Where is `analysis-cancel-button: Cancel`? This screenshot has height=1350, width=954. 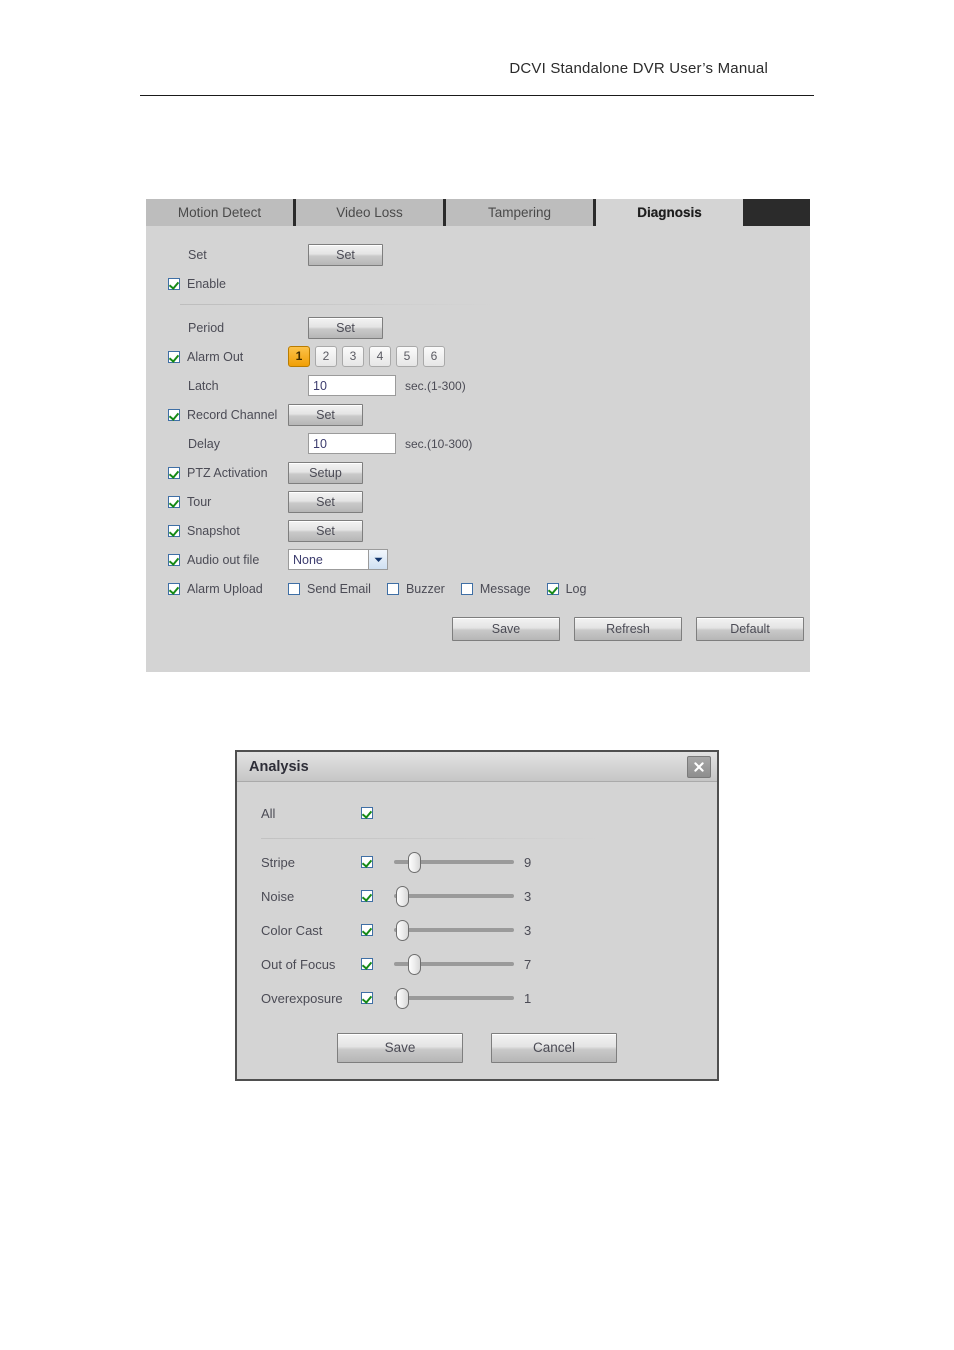
analysis-cancel-button: Cancel is located at coordinates (554, 1048).